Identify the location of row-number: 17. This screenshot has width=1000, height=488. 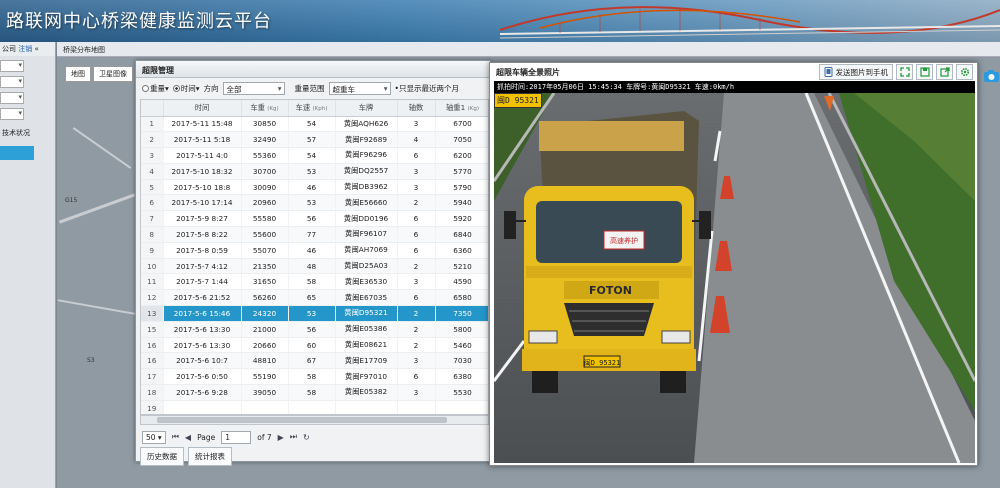
(152, 377).